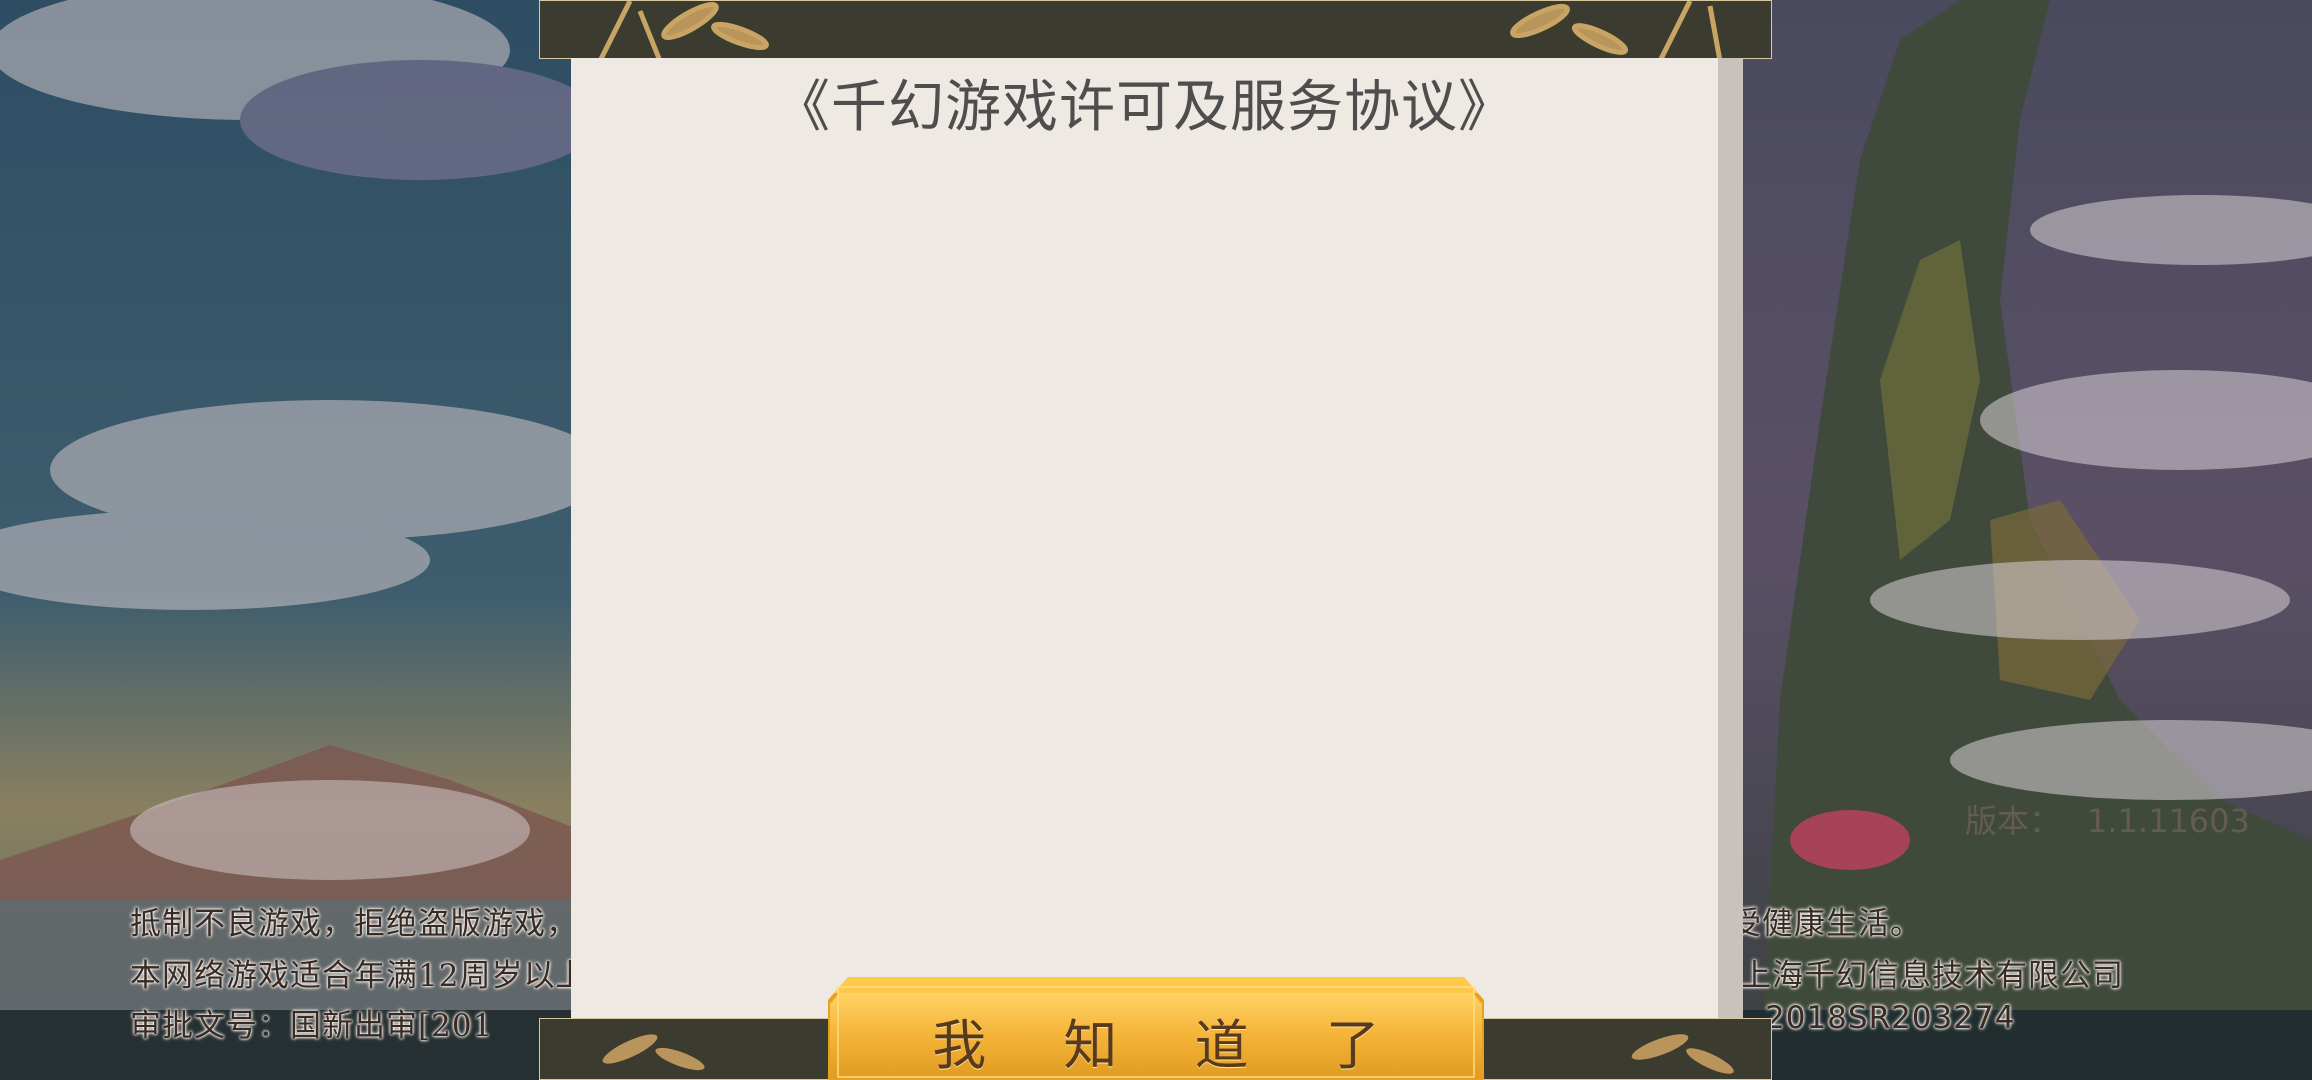 Image resolution: width=2312 pixels, height=1080 pixels. What do you see at coordinates (312, 1026) in the screenshot?
I see `approval-number: 审批文号：国新出审[201` at bounding box center [312, 1026].